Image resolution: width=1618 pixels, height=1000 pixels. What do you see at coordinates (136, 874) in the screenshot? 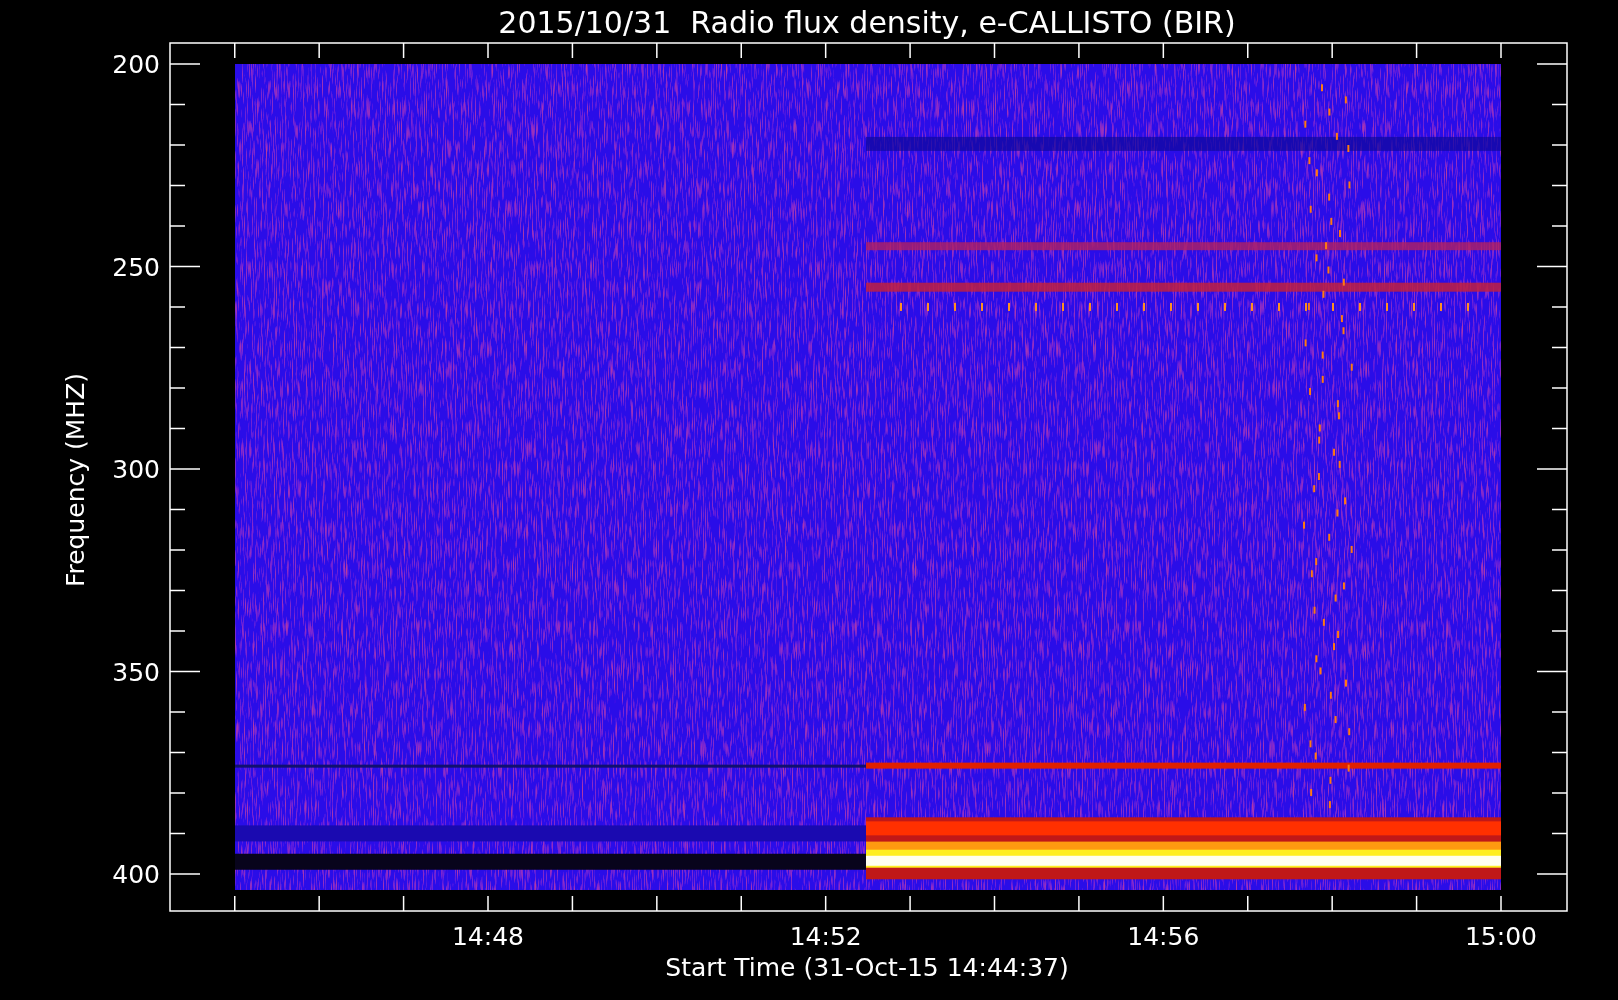
I see `y-tick-label: 400` at bounding box center [136, 874].